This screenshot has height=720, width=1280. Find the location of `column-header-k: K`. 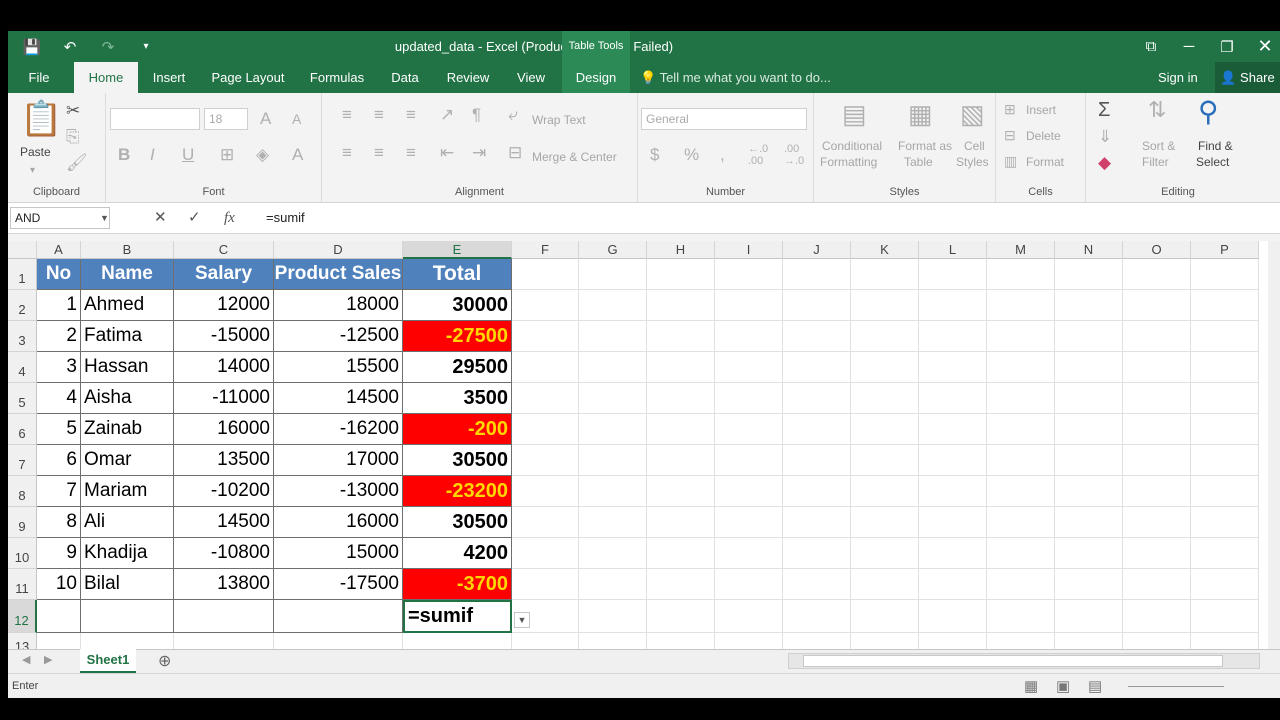

column-header-k: K is located at coordinates (885, 250).